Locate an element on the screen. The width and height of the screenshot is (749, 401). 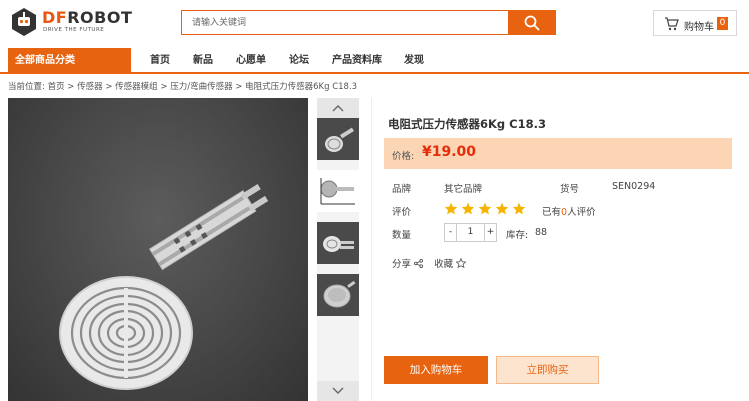
breadcrumb-sensors: 传感器 is located at coordinates (90, 87).